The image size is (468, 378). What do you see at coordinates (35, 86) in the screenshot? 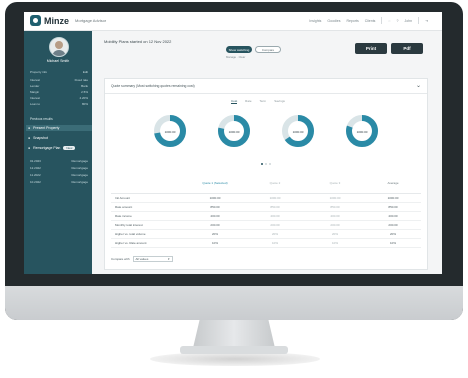
I see `detail-label: Lender` at bounding box center [35, 86].